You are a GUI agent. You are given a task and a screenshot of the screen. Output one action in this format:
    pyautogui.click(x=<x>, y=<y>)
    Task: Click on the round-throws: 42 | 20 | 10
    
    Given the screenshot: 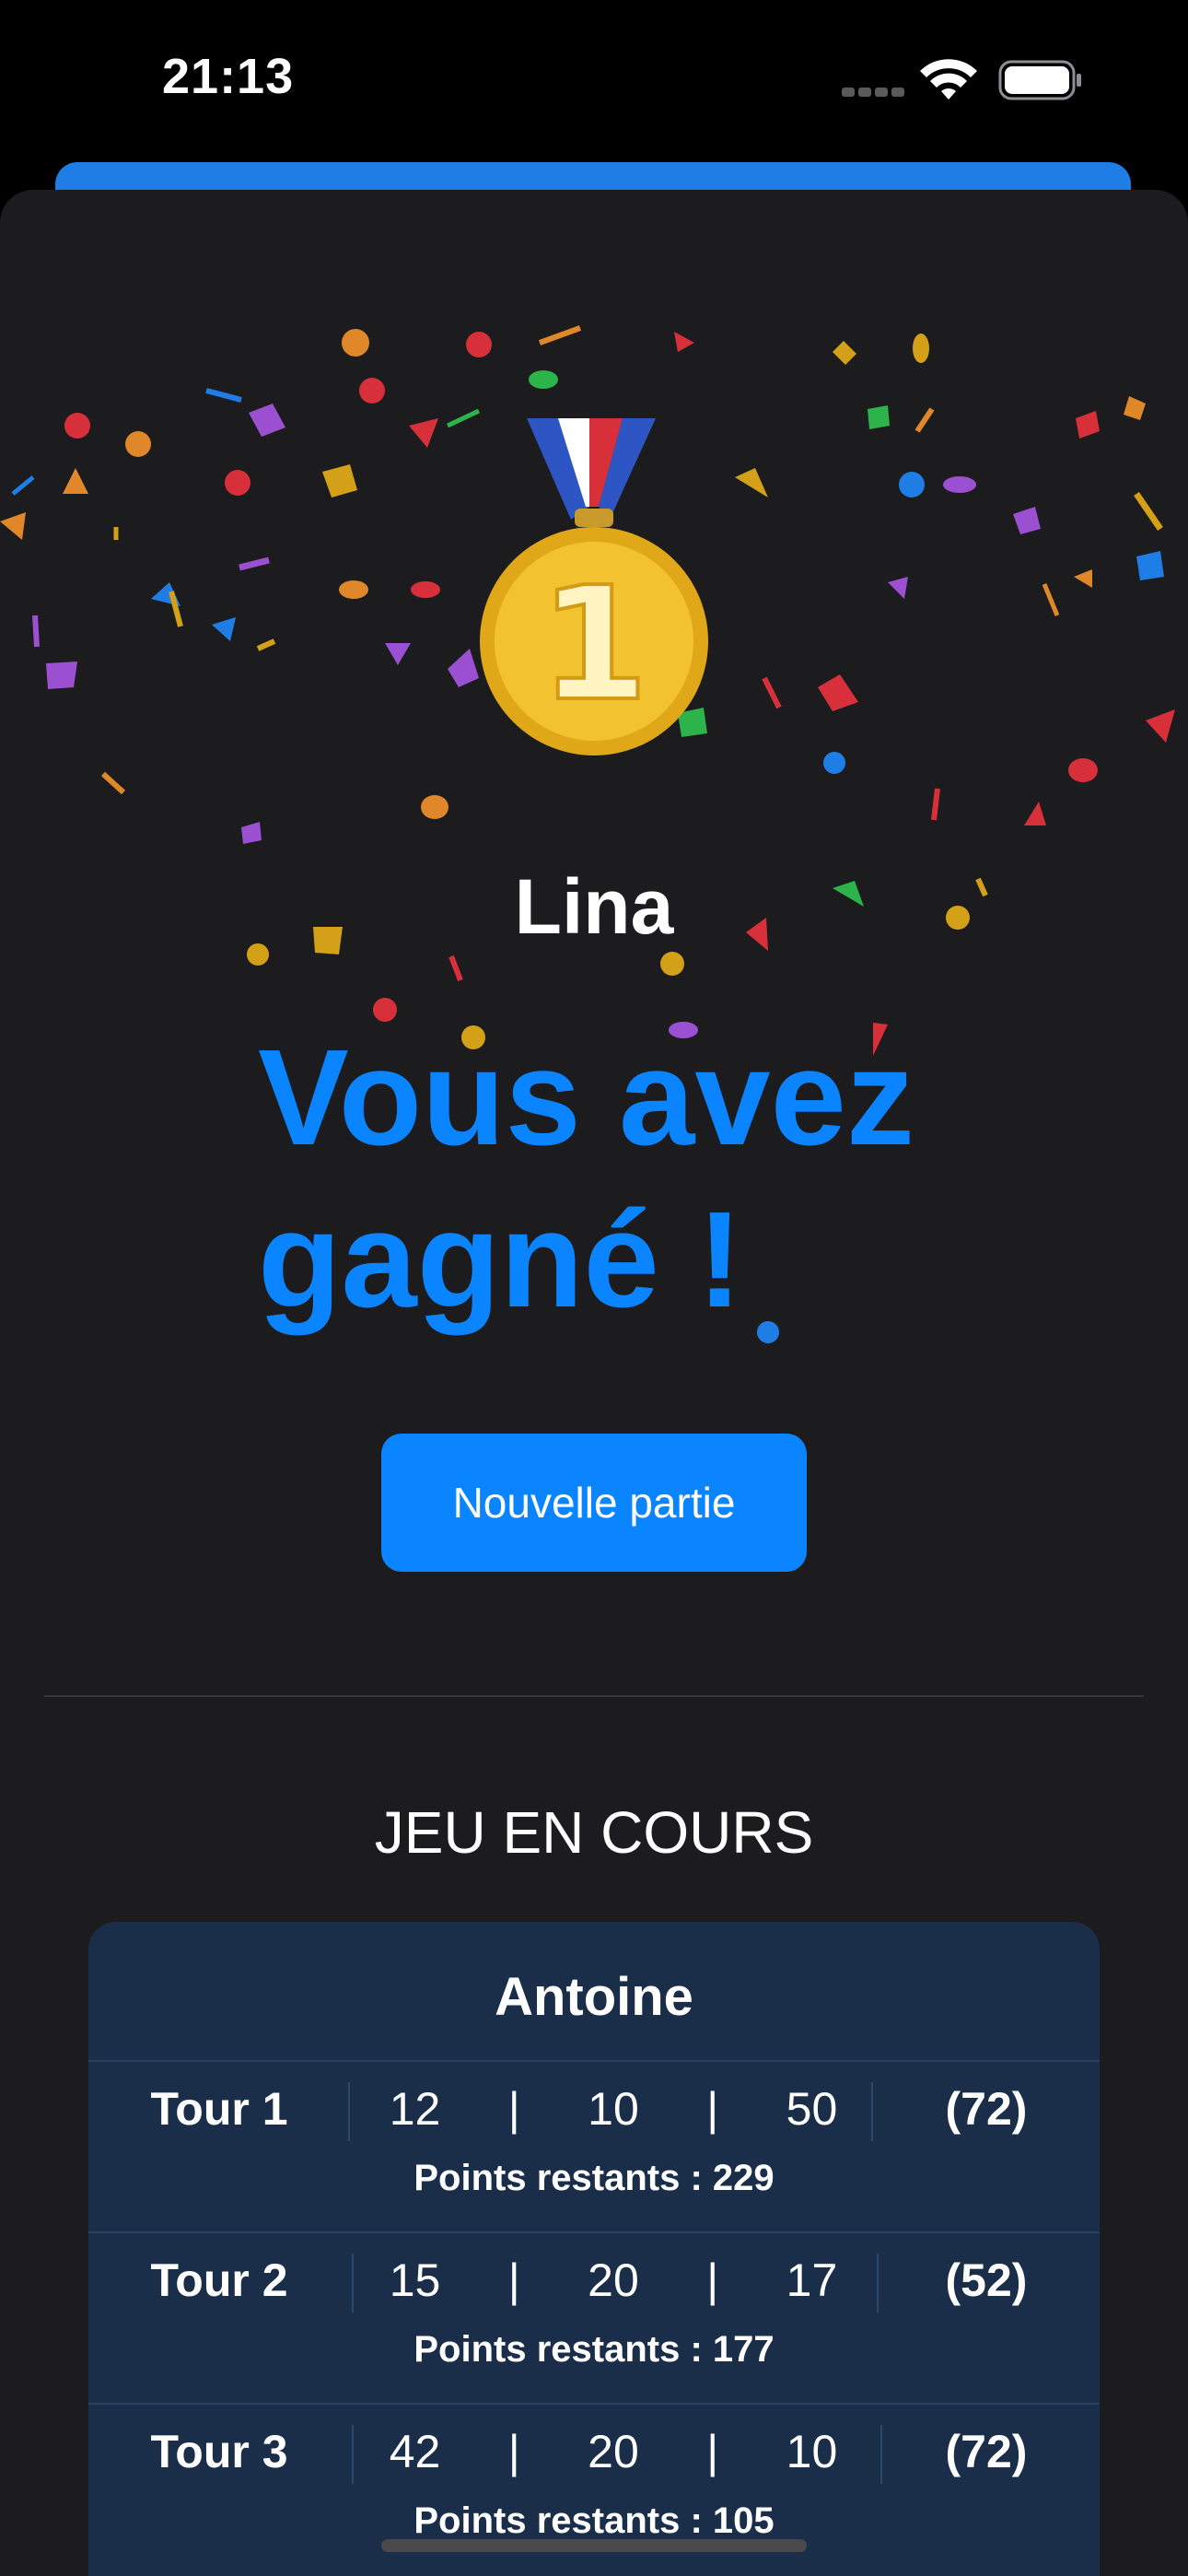 What is the action you would take?
    pyautogui.click(x=613, y=2451)
    